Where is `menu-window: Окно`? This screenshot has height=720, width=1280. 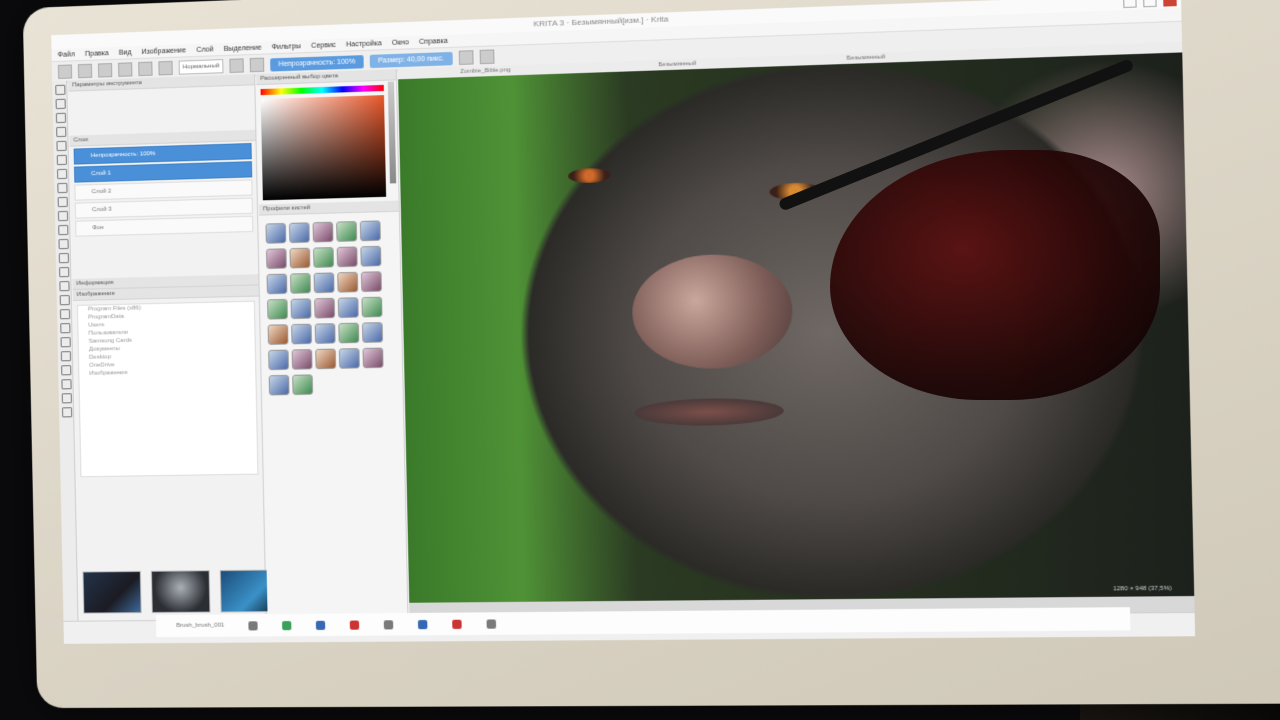 menu-window: Окно is located at coordinates (400, 43).